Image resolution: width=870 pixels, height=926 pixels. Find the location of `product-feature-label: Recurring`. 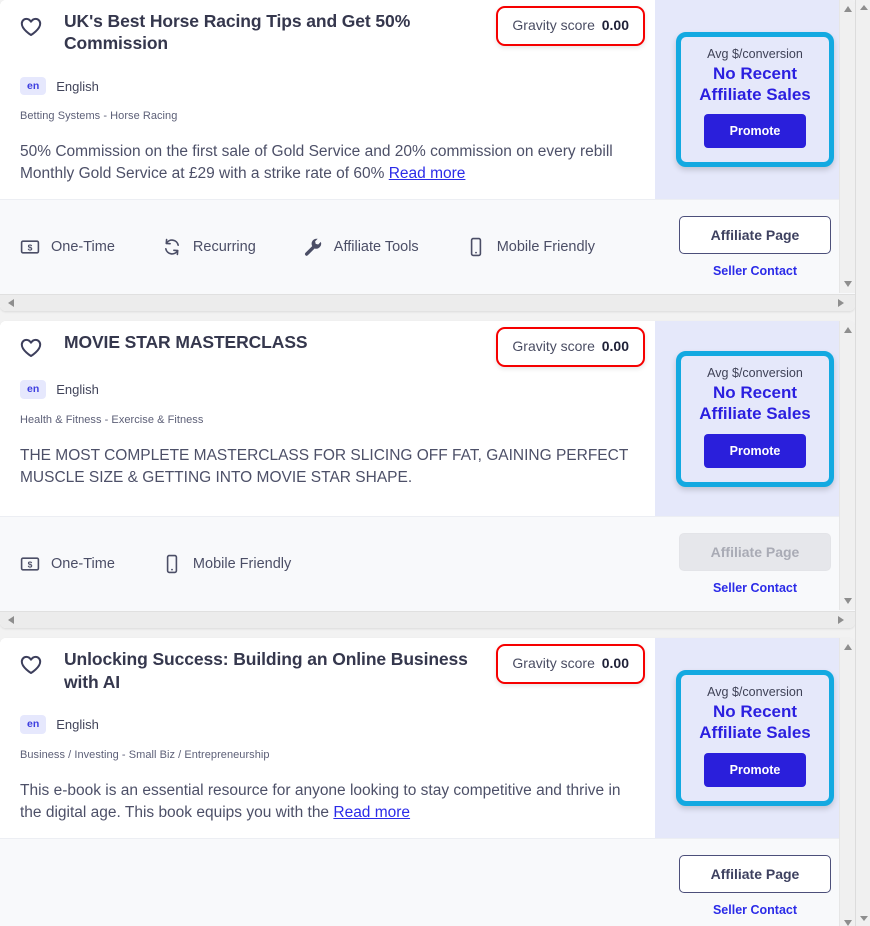

product-feature-label: Recurring is located at coordinates (224, 247).